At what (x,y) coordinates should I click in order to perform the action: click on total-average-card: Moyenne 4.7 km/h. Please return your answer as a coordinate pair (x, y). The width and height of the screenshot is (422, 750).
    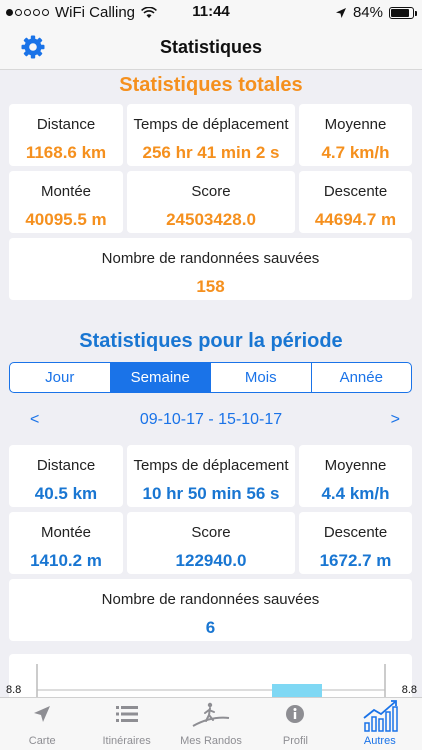
    Looking at the image, I should click on (355, 135).